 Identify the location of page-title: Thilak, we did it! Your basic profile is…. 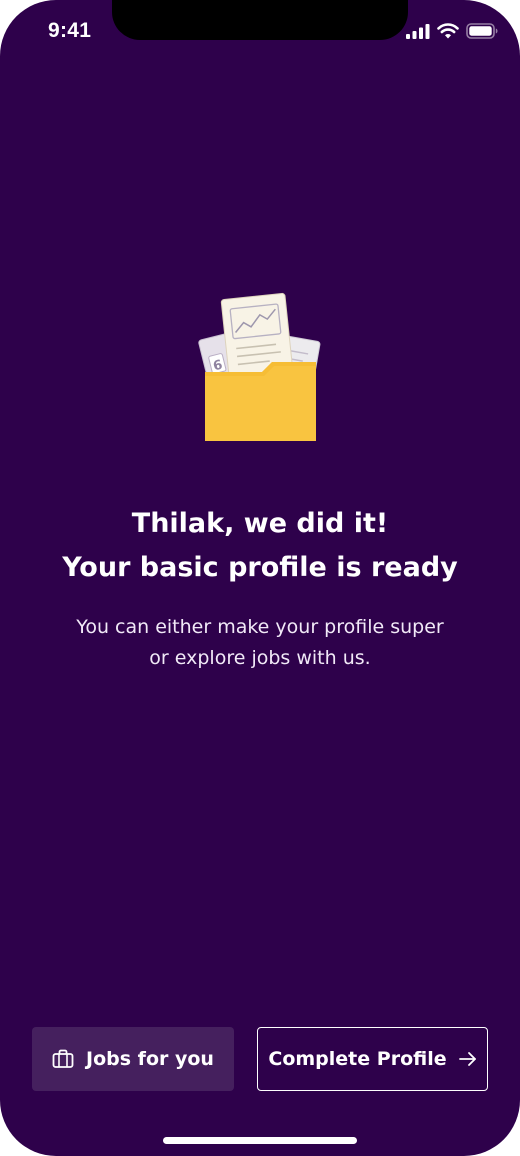
(260, 546).